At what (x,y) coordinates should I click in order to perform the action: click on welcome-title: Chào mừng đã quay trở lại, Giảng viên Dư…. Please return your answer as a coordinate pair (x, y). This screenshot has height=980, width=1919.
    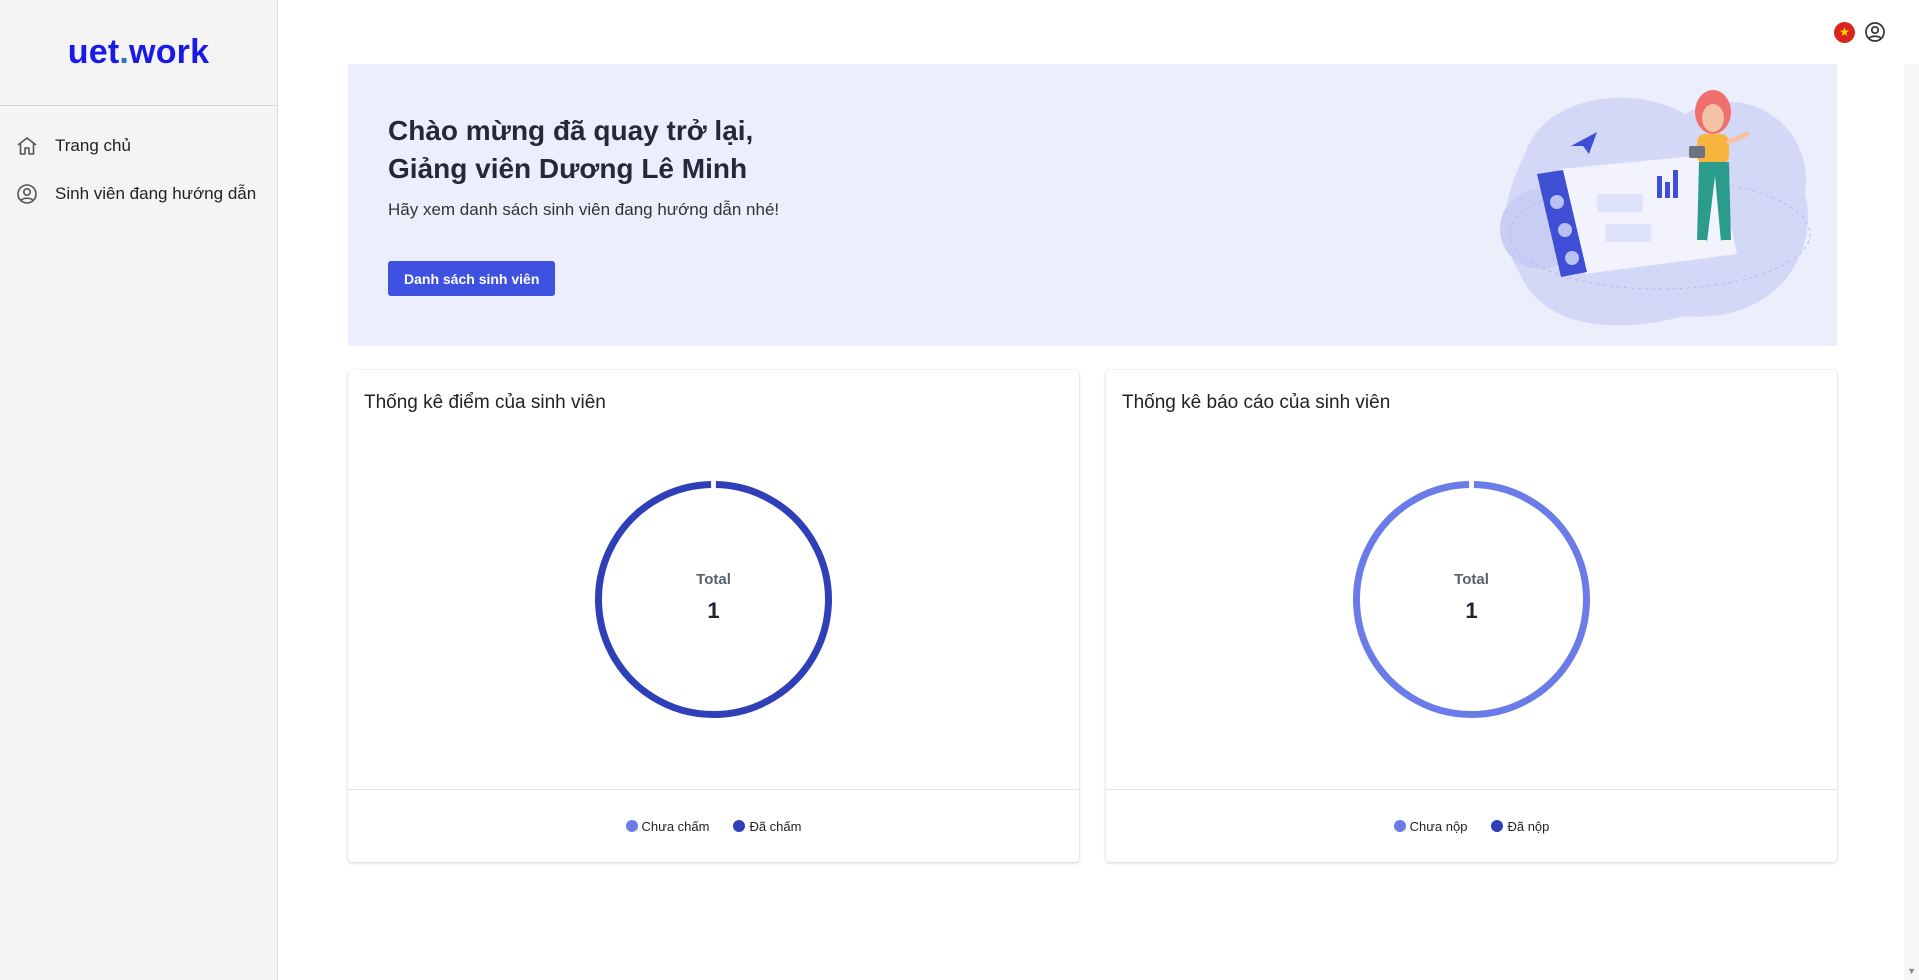
    Looking at the image, I should click on (583, 150).